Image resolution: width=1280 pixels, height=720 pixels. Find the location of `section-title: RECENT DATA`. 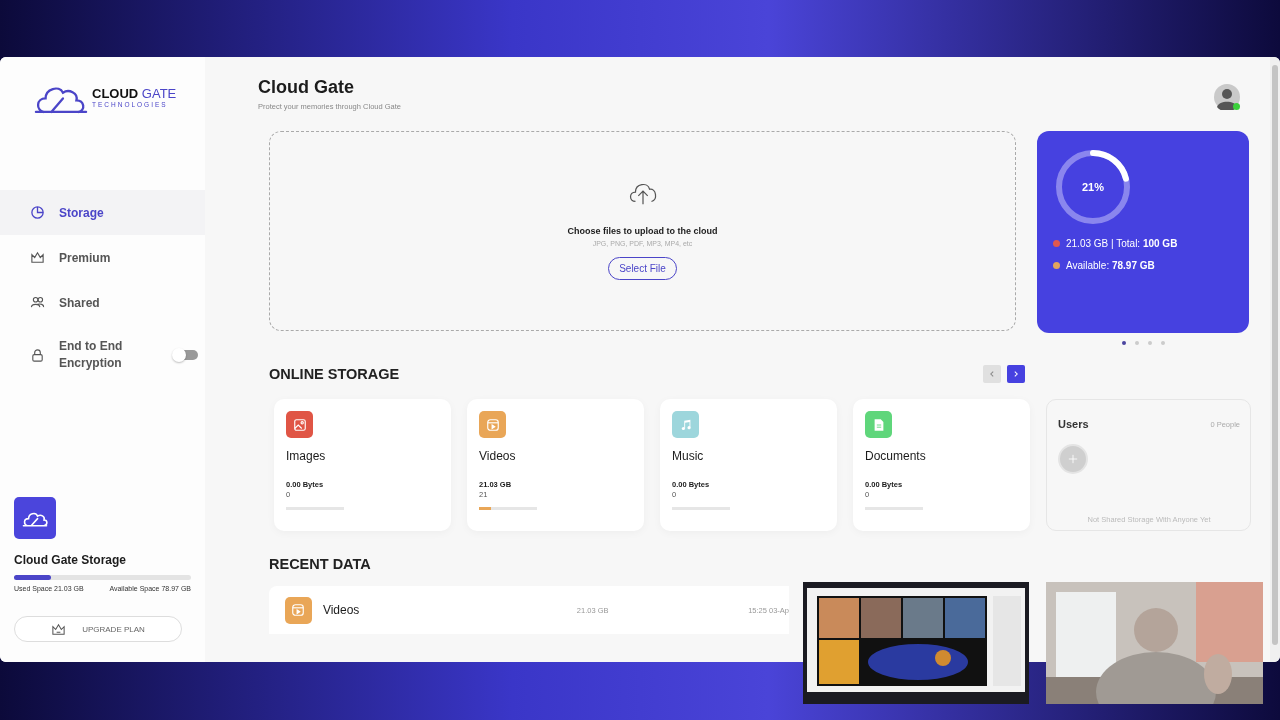

section-title: RECENT DATA is located at coordinates (320, 564).